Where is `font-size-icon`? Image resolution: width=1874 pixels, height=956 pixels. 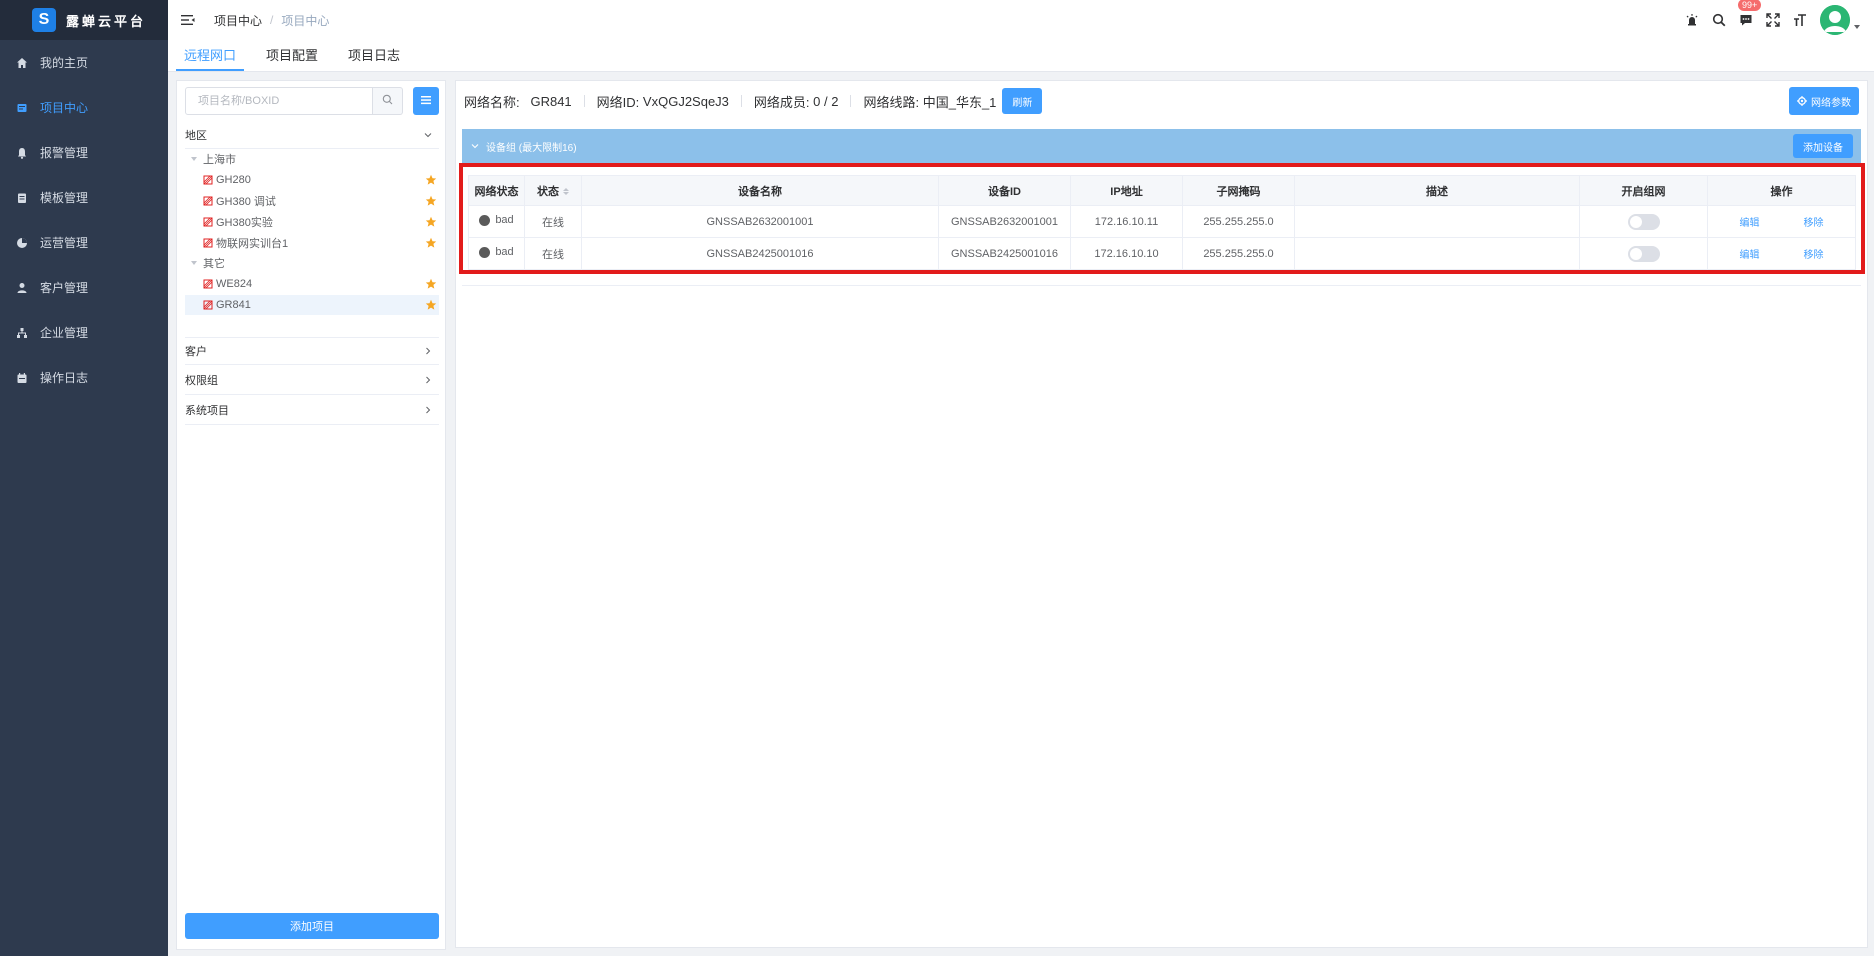 font-size-icon is located at coordinates (1800, 20).